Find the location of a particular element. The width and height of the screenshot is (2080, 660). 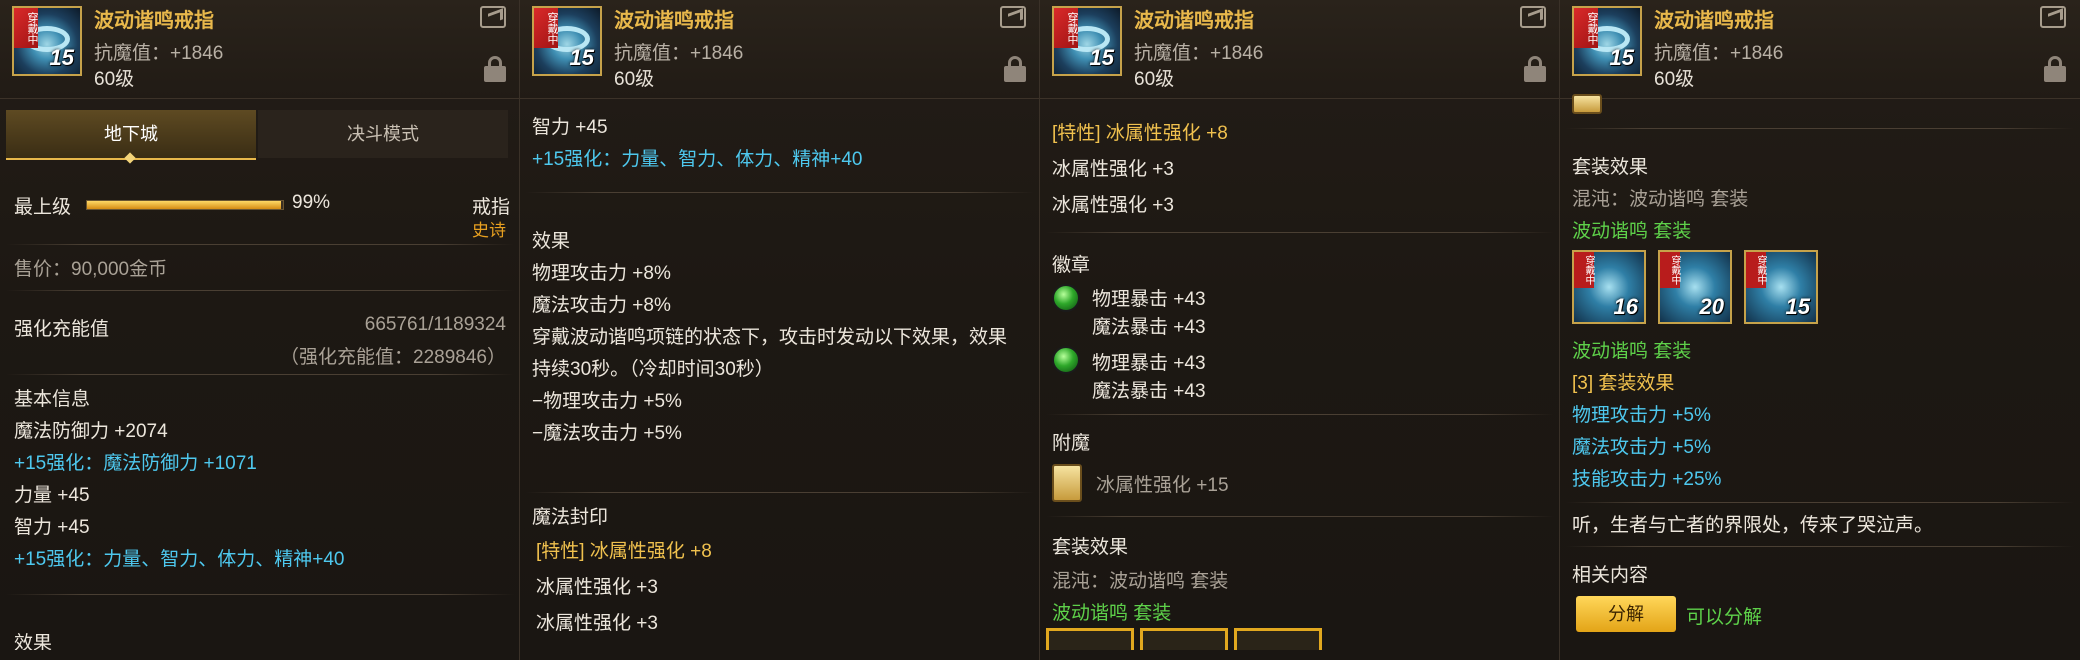

set-bonus-line: 技能攻击力 +25% is located at coordinates (1647, 479).